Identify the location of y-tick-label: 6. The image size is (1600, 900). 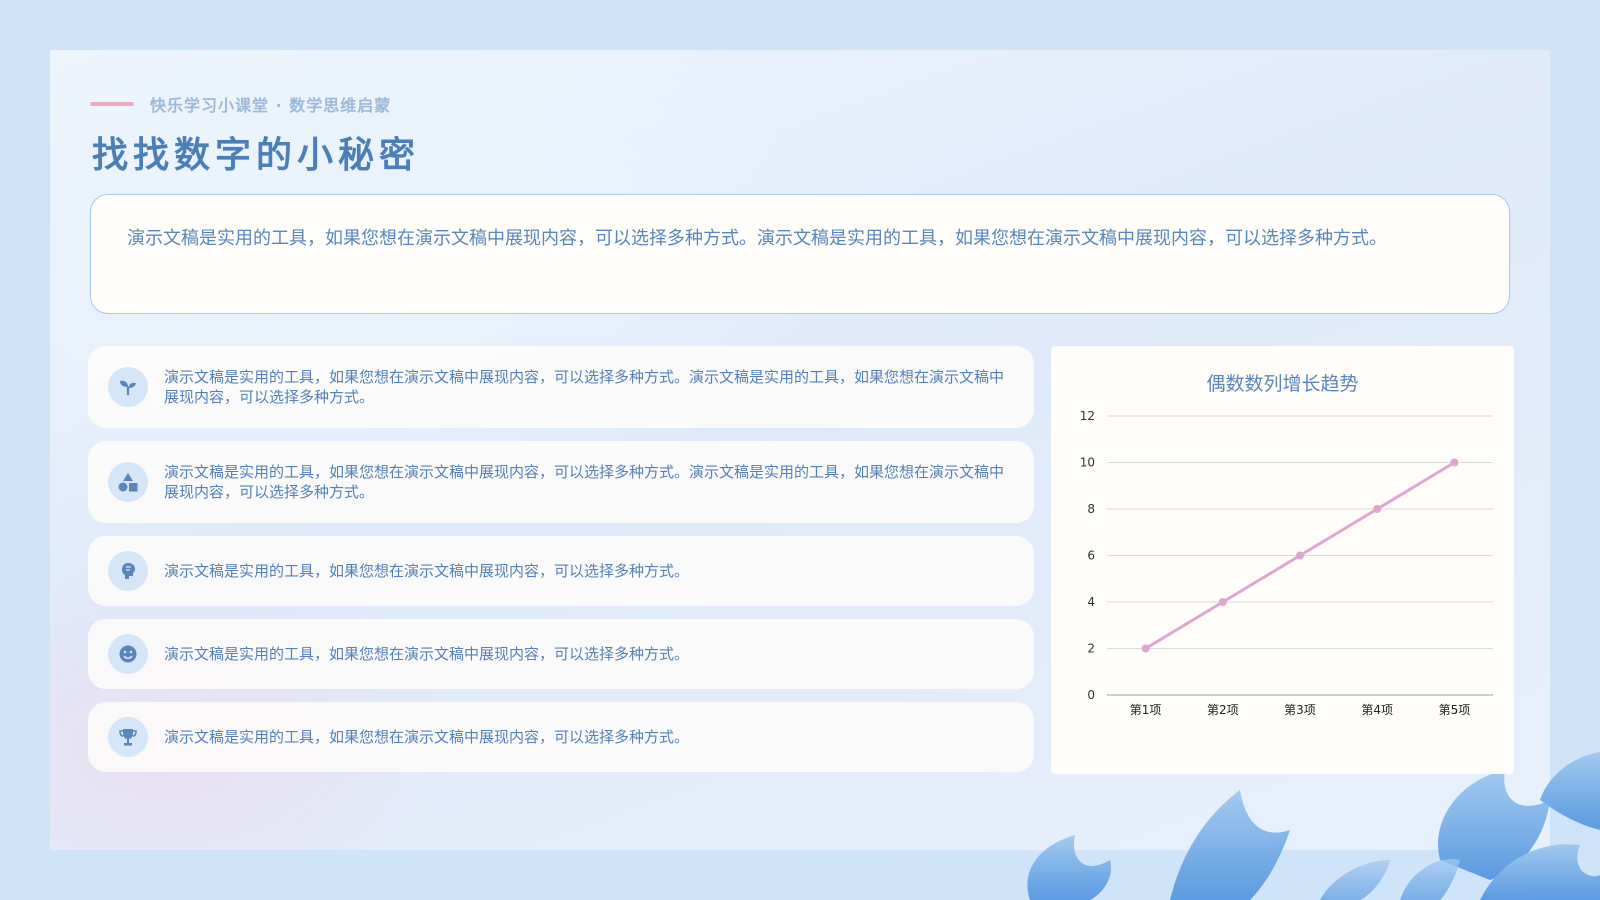
(1091, 556).